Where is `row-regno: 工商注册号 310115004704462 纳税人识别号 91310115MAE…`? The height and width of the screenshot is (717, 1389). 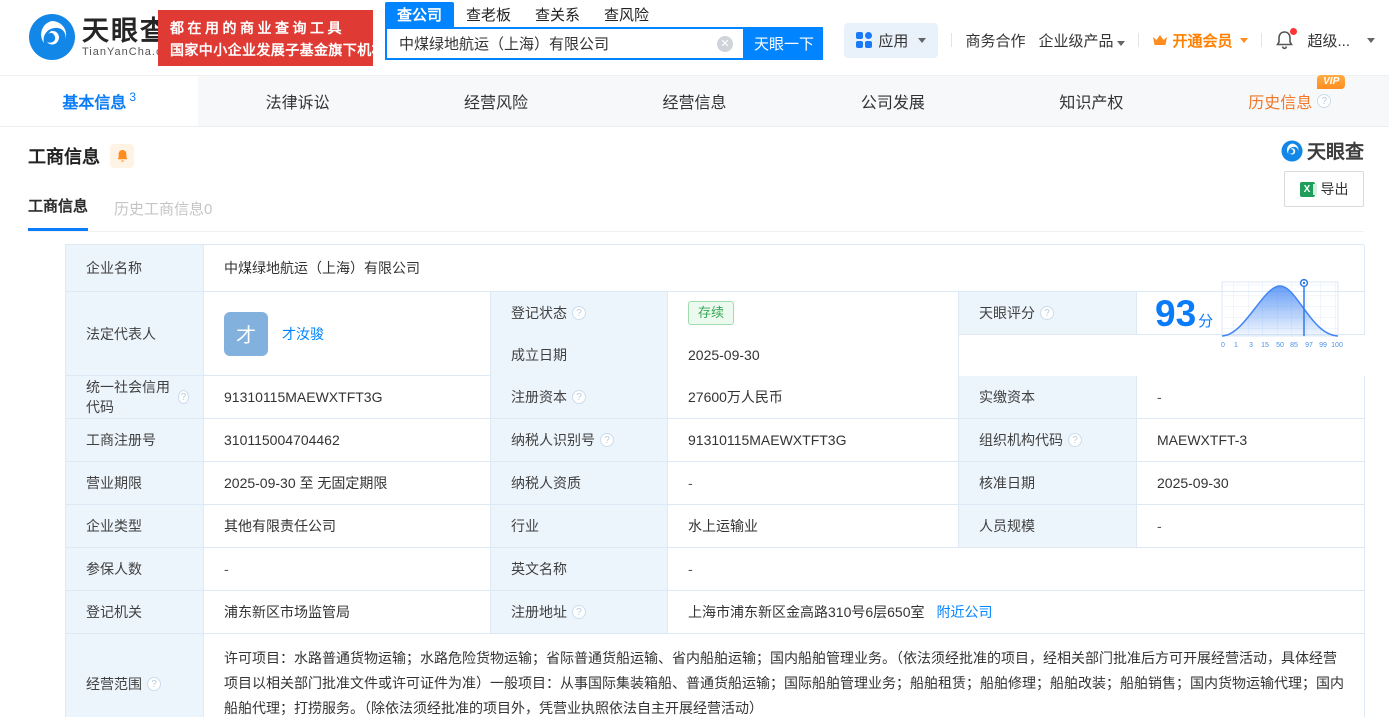 row-regno: 工商注册号 310115004704462 纳税人识别号 91310115MAE… is located at coordinates (715, 440).